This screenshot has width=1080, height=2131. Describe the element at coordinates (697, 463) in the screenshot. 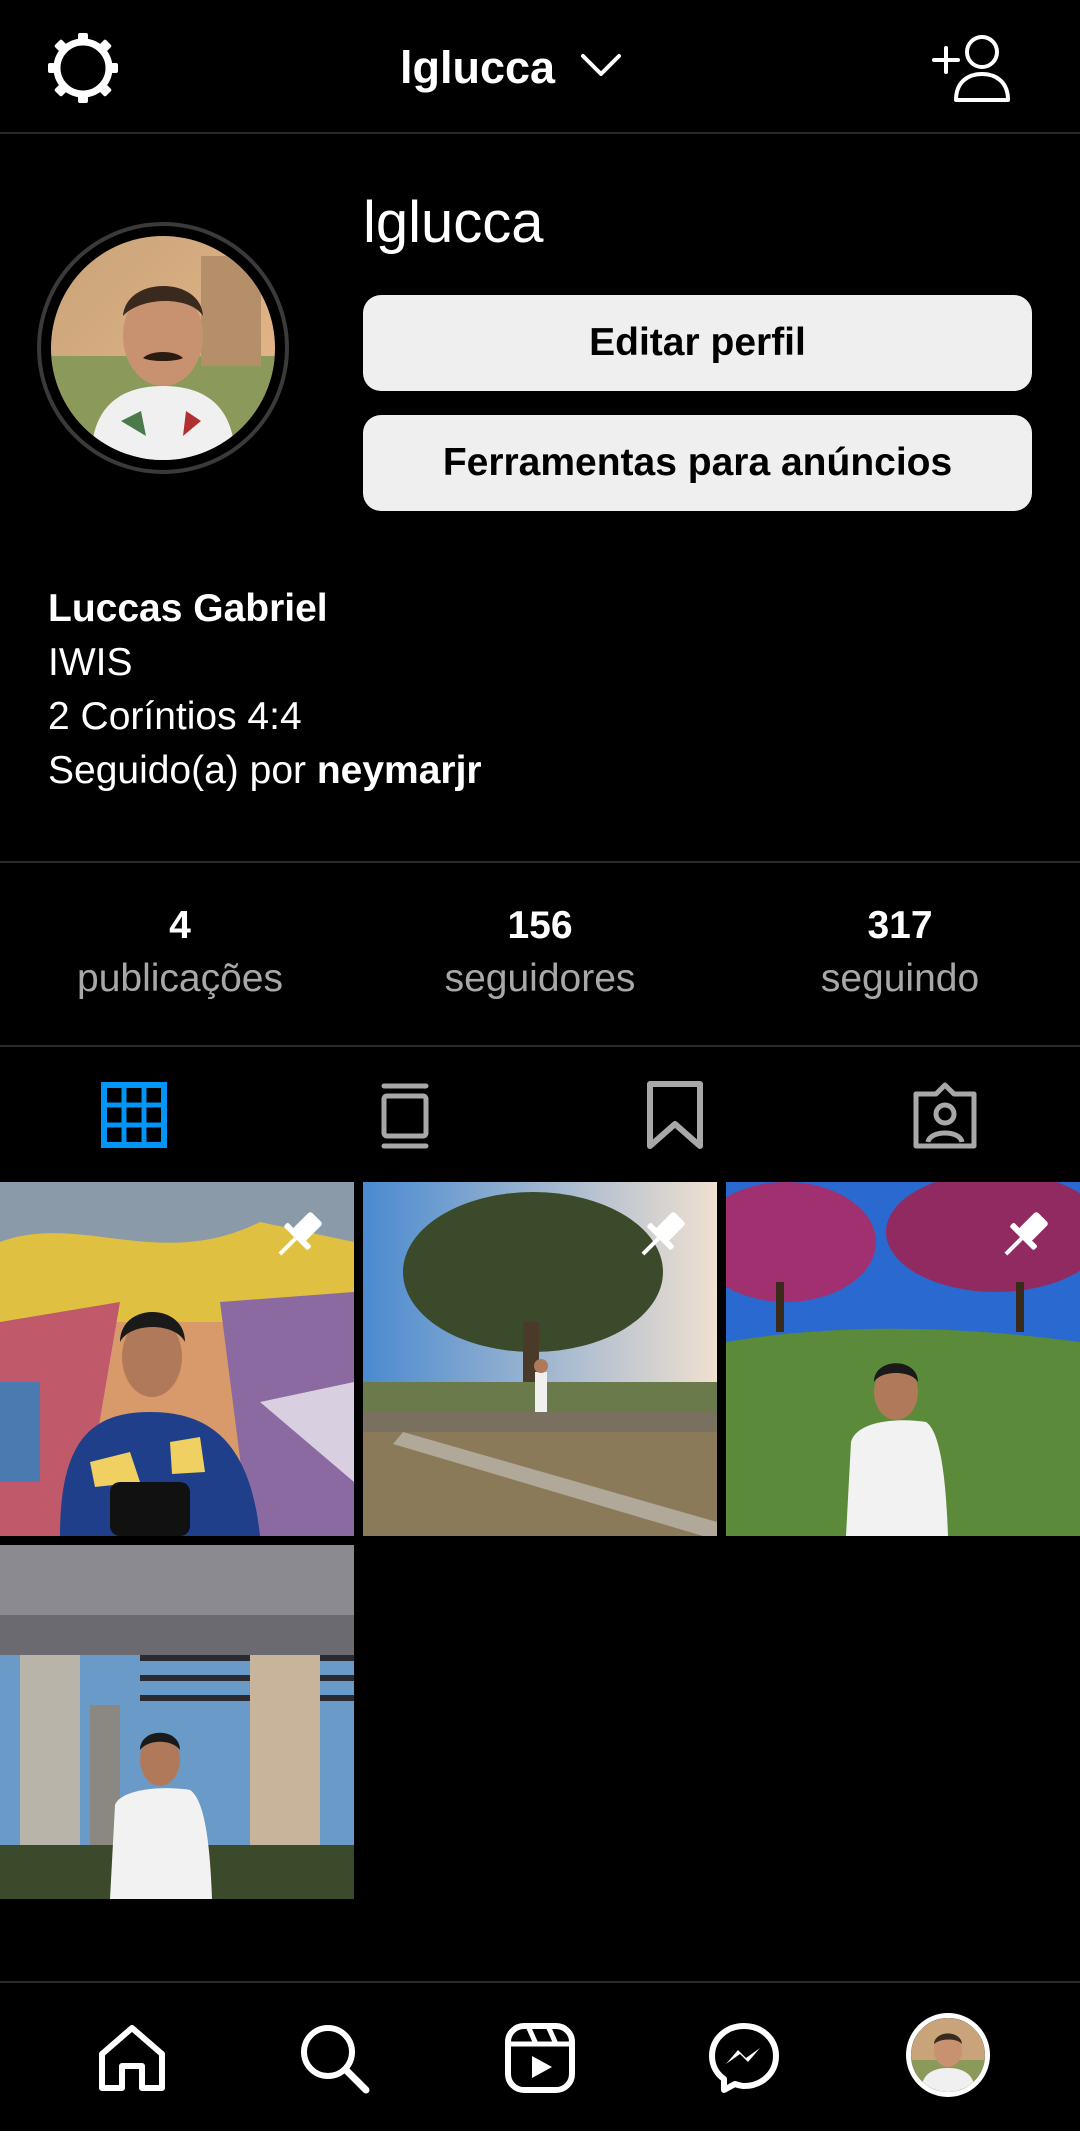

I see `ad-tools-button: Ferramentas para anúncios` at that location.